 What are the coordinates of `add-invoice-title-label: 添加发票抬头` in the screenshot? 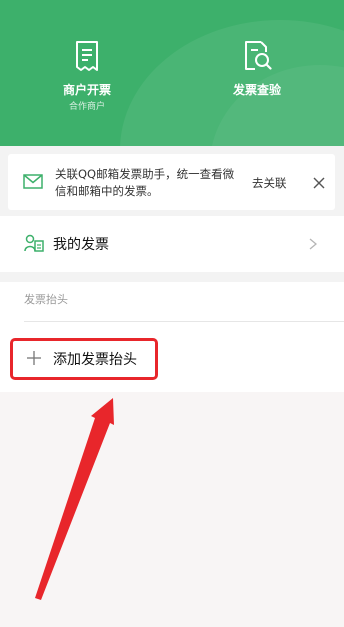 It's located at (95, 360).